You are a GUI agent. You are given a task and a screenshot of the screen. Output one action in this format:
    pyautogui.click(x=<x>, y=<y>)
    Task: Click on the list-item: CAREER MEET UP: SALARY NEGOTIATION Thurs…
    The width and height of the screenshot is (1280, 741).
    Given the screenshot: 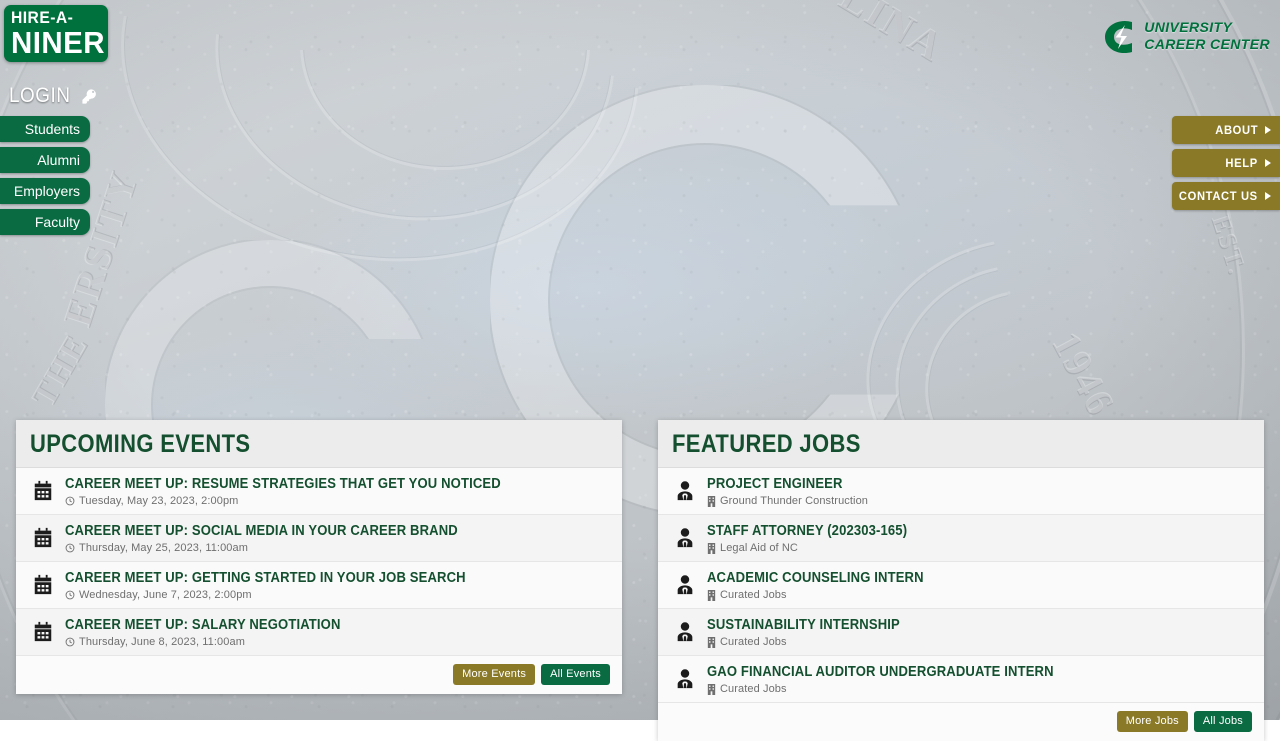 What is the action you would take?
    pyautogui.click(x=319, y=632)
    